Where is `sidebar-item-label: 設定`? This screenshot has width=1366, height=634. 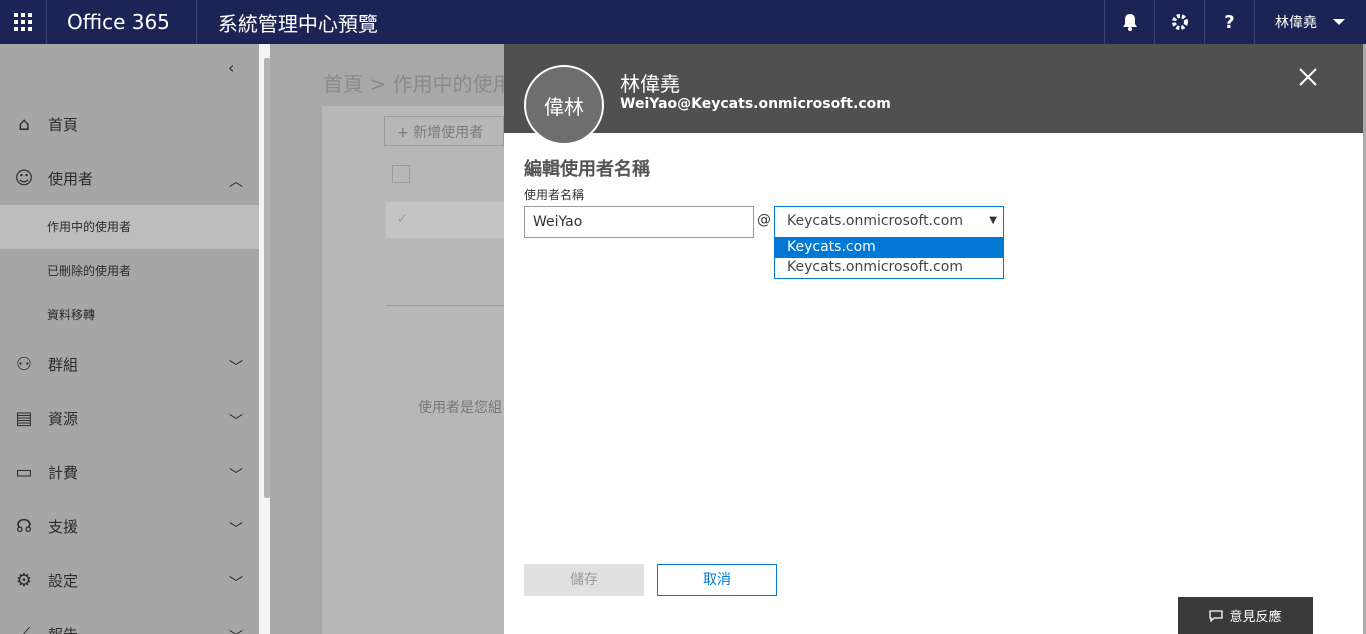
sidebar-item-label: 設定 is located at coordinates (63, 580).